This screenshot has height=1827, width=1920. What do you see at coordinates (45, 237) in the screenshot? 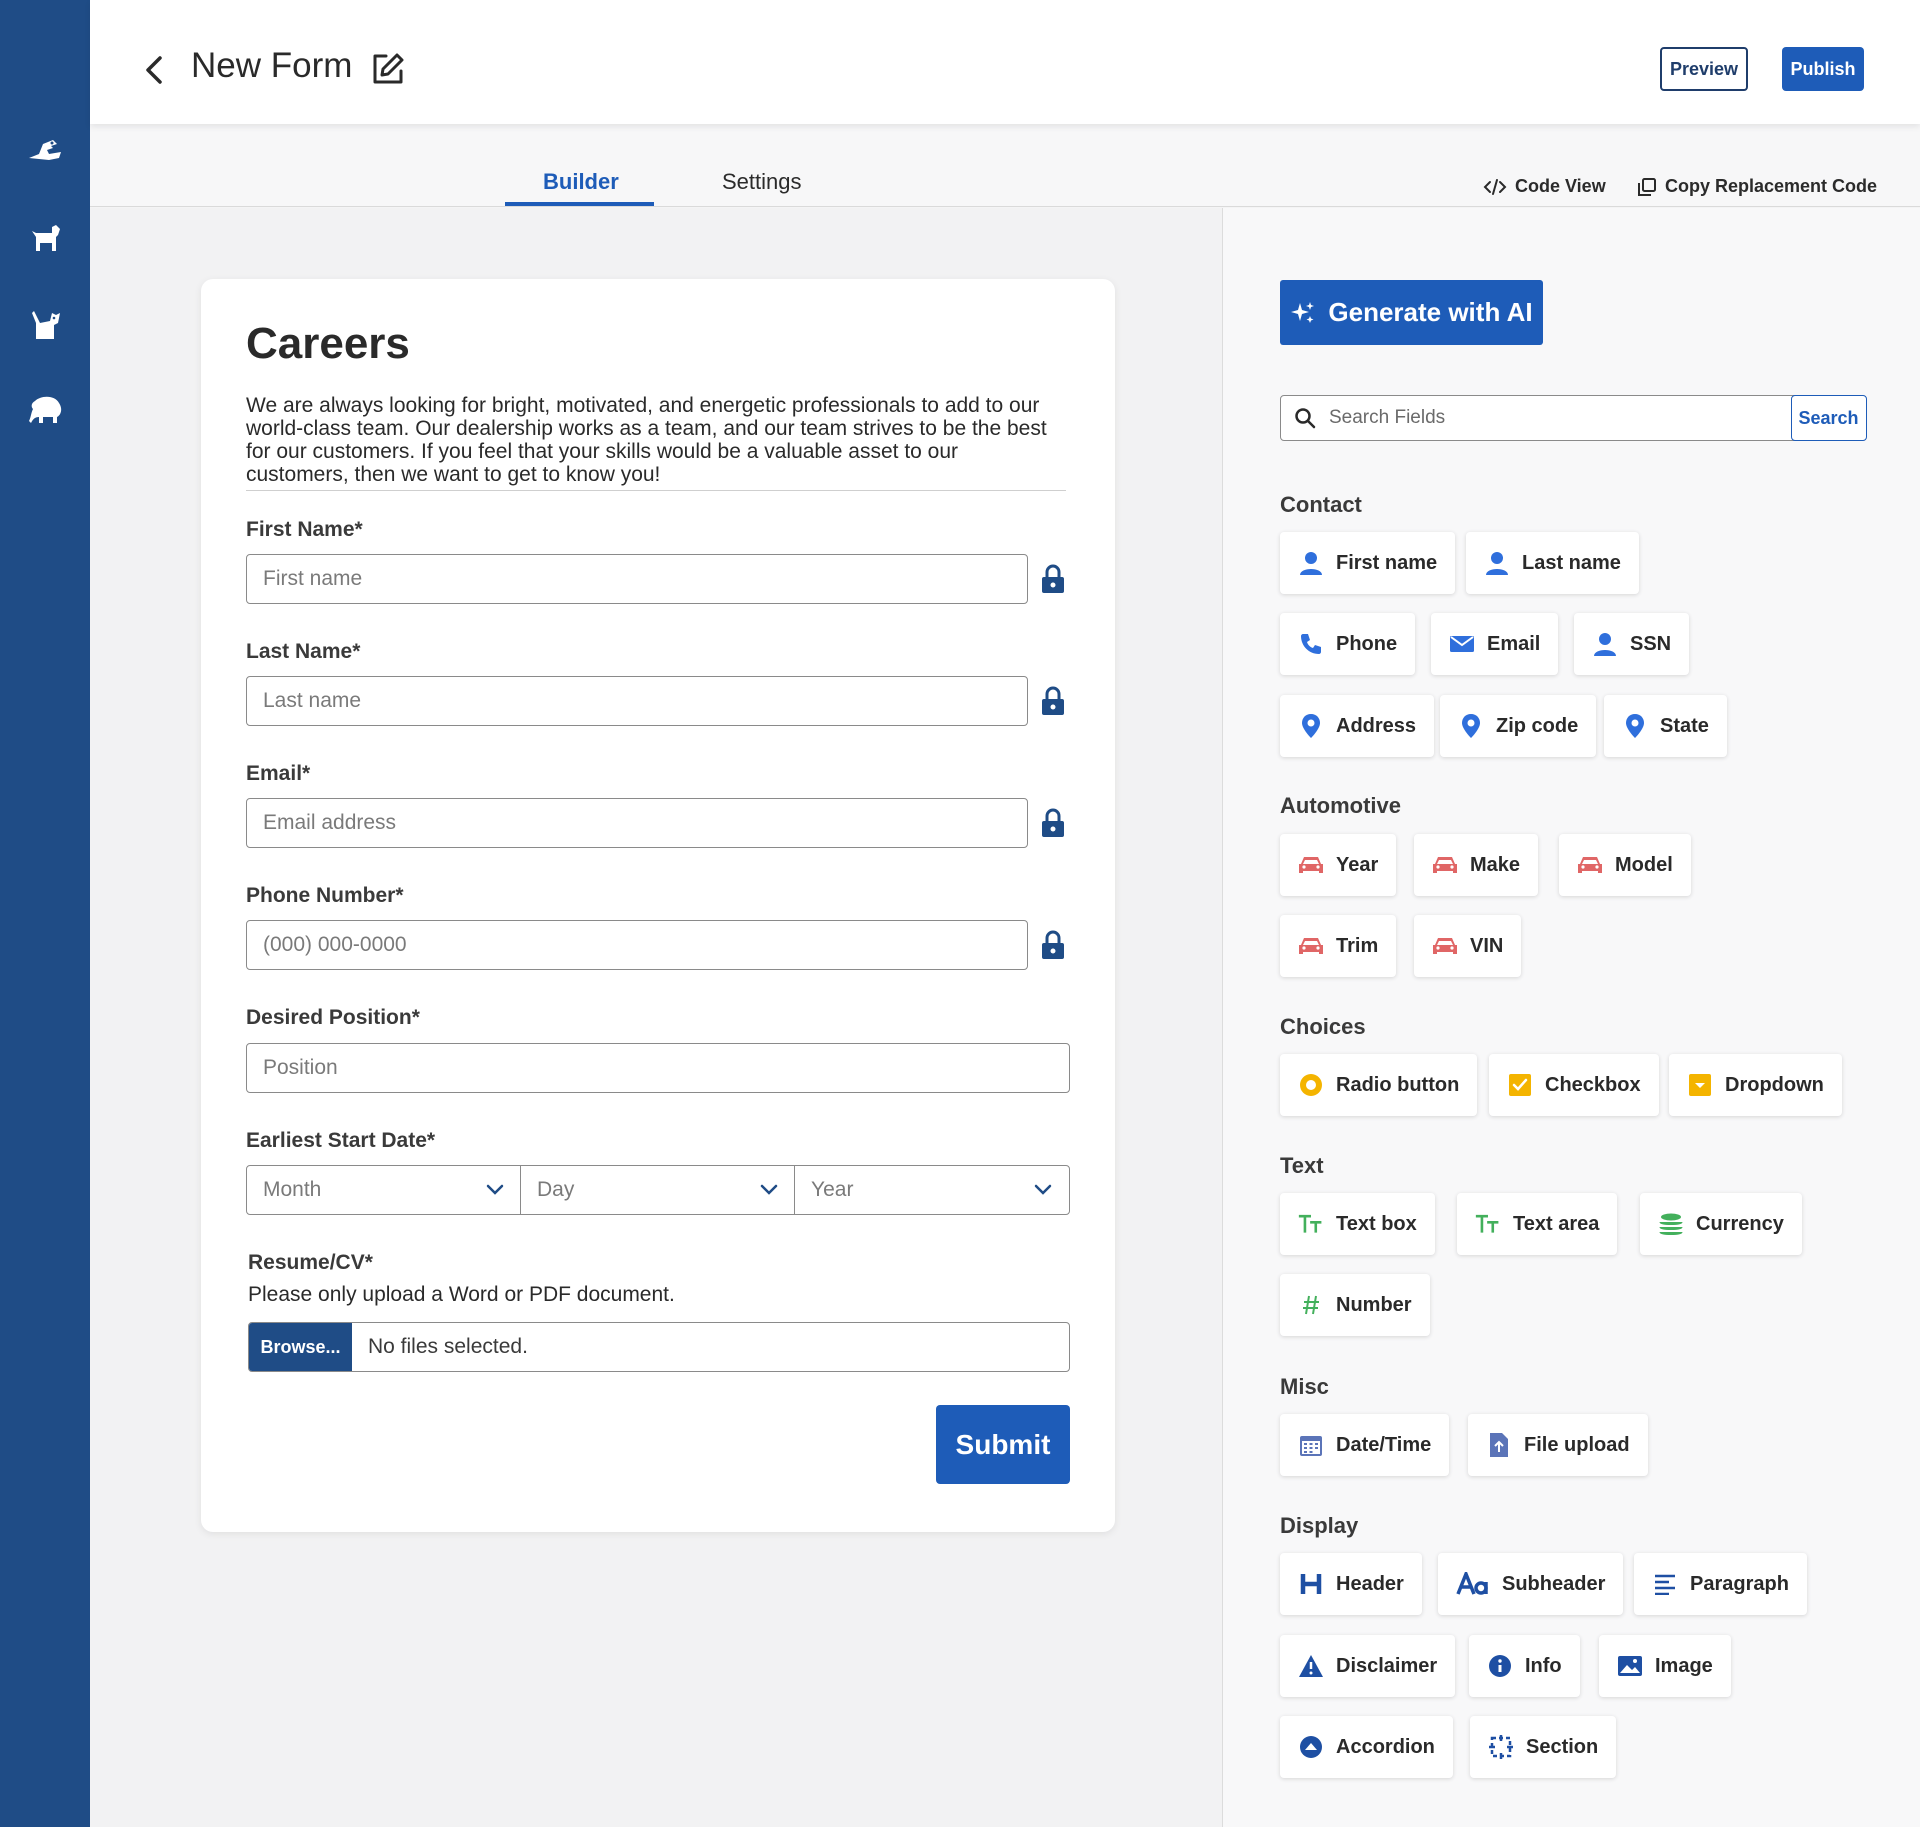
I see `dog-icon` at bounding box center [45, 237].